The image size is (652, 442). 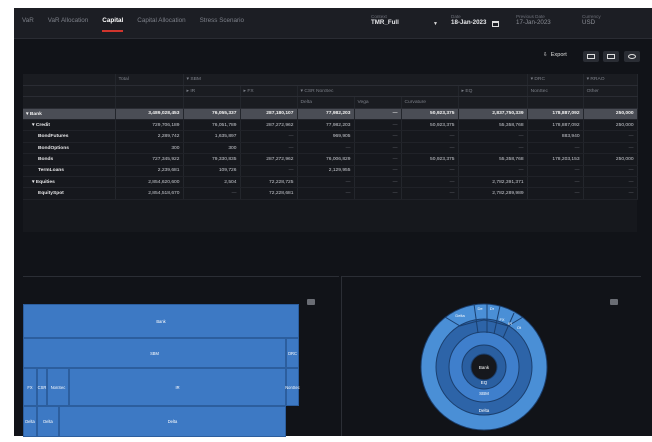 What do you see at coordinates (484, 382) in the screenshot?
I see `sunburst-ring-label: EQ` at bounding box center [484, 382].